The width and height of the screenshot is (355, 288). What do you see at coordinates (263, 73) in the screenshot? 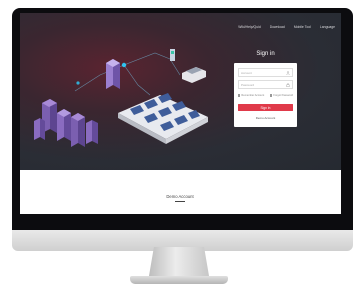
I see `account-input` at bounding box center [263, 73].